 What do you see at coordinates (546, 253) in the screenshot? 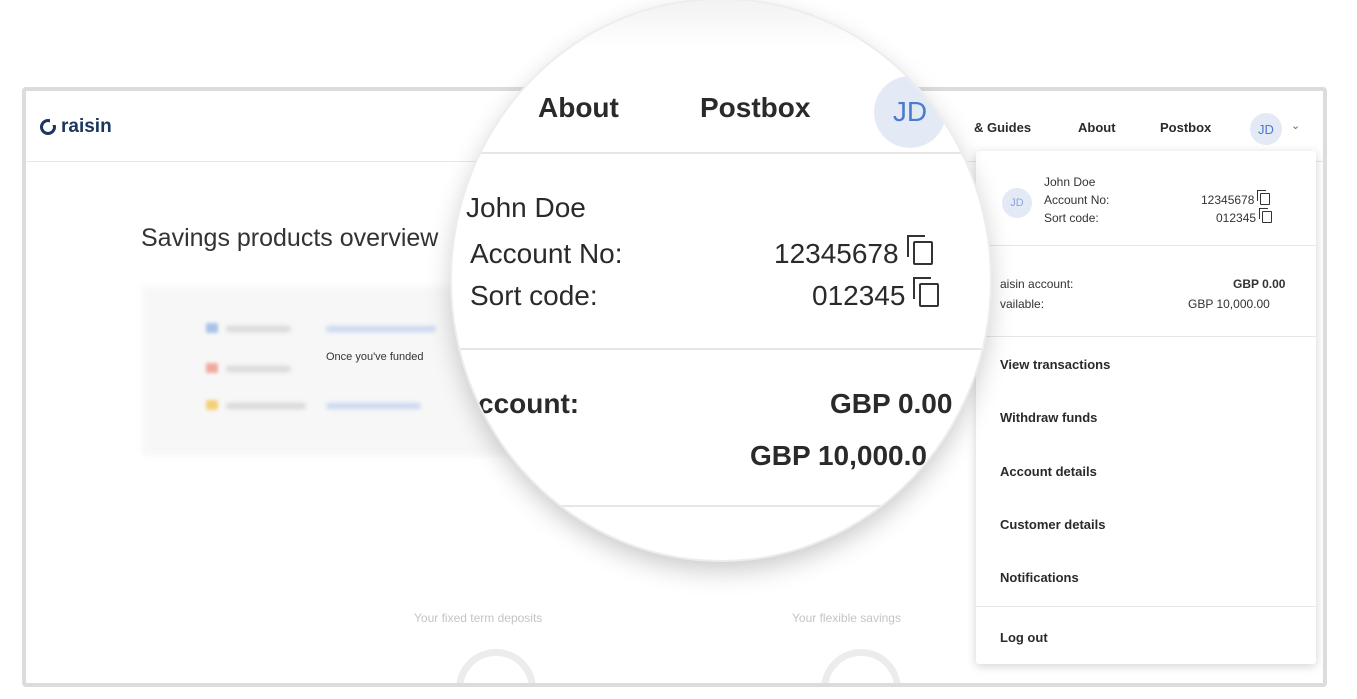
I see `lens-account-no-label: Account No:` at bounding box center [546, 253].